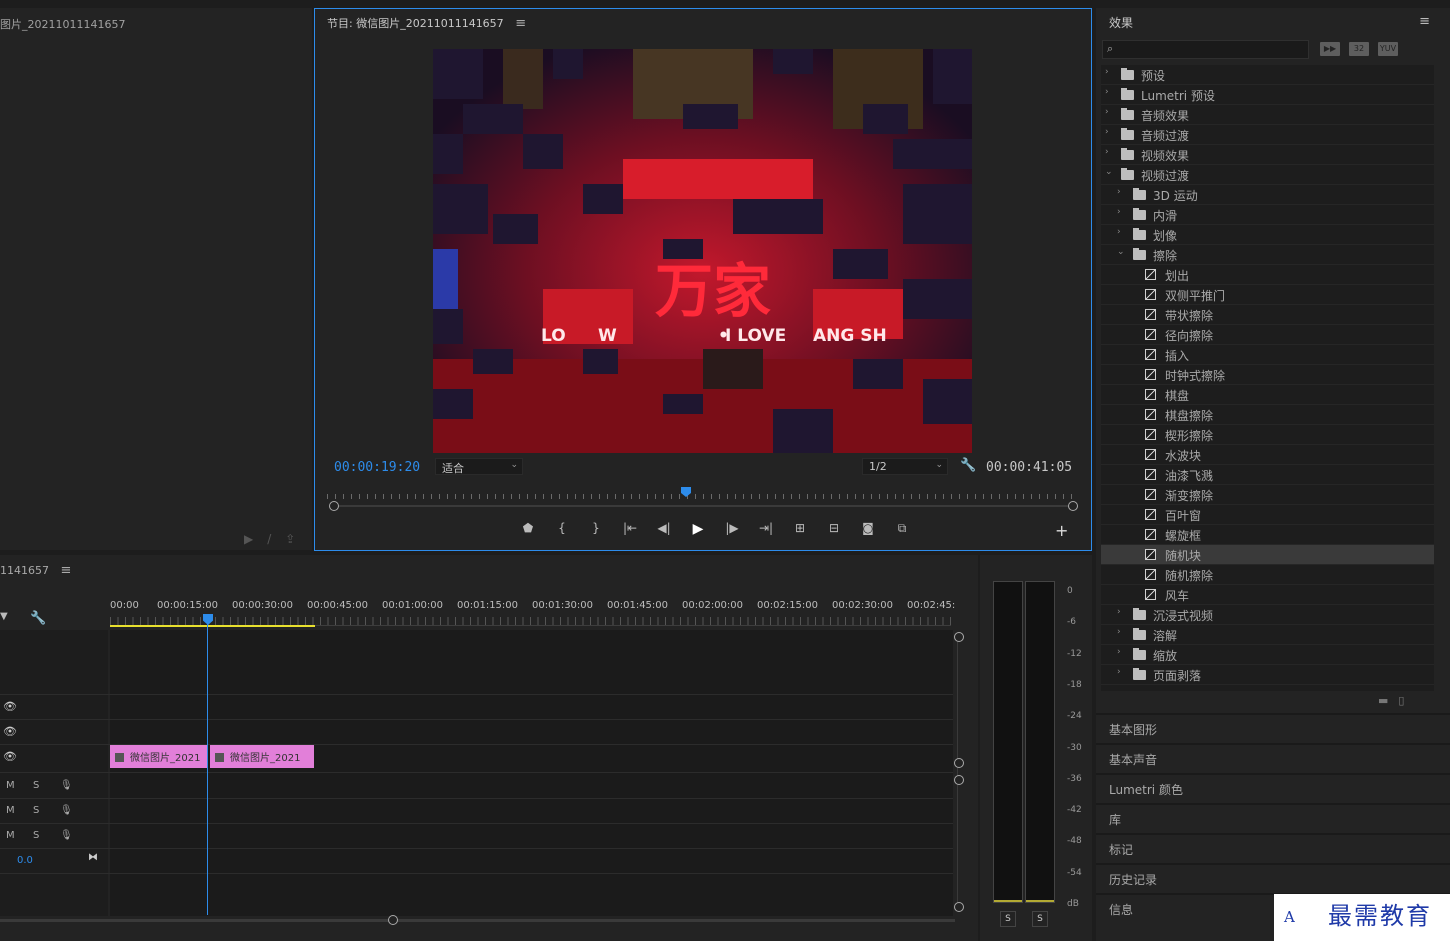  What do you see at coordinates (393, 920) in the screenshot?
I see `hscroll-handle` at bounding box center [393, 920].